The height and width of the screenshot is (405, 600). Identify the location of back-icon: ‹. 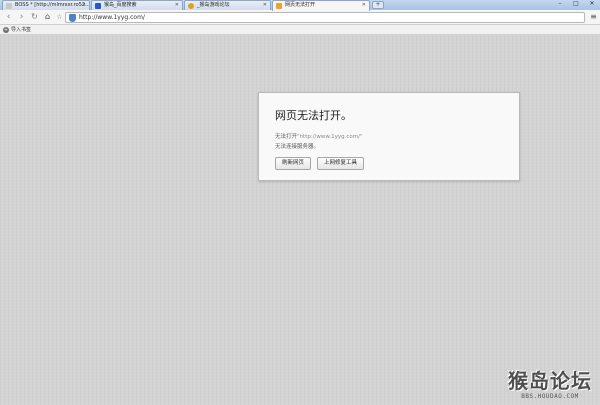
(8, 17).